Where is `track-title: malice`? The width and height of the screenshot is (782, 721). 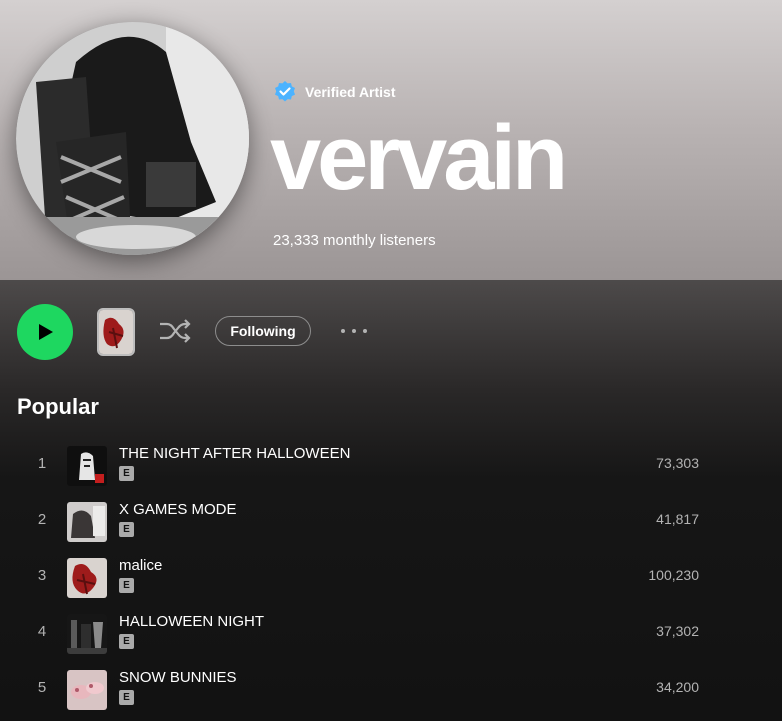
track-title: malice is located at coordinates (140, 565).